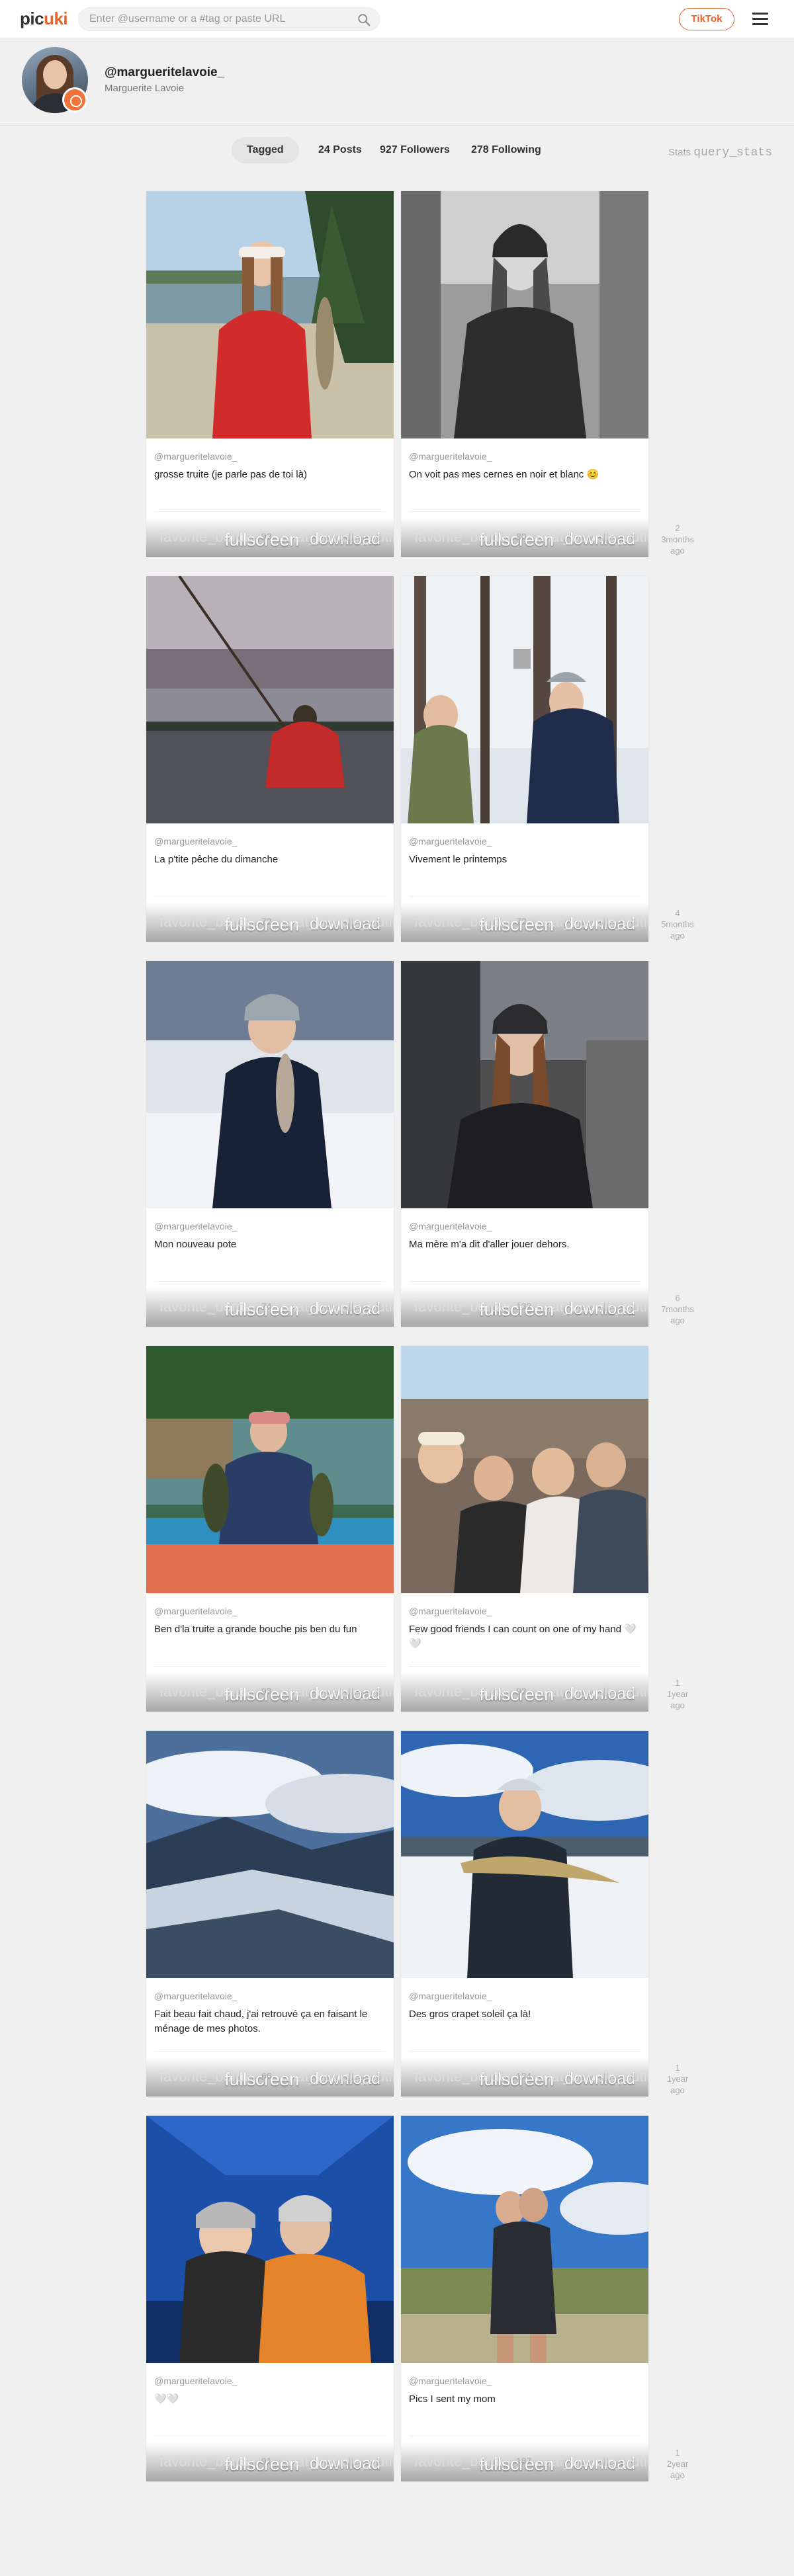 This screenshot has width=794, height=2576. Describe the element at coordinates (470, 2014) in the screenshot. I see `post-caption: Des gros crapet soleil ça là!` at that location.